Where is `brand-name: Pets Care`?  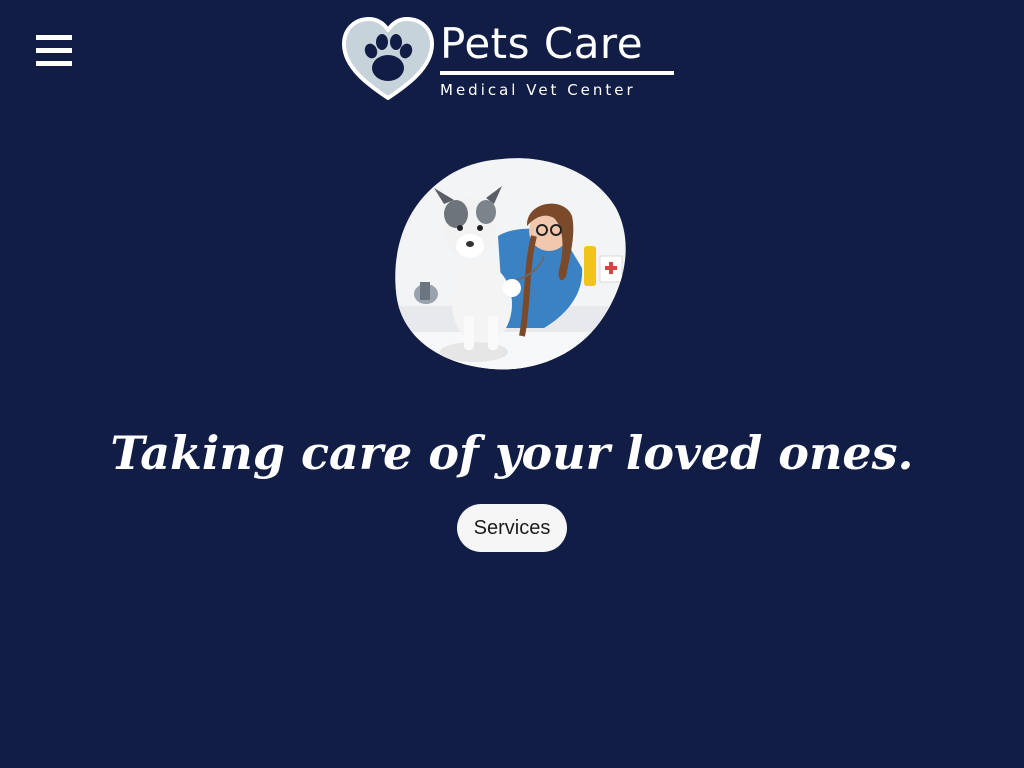 brand-name: Pets Care is located at coordinates (542, 43).